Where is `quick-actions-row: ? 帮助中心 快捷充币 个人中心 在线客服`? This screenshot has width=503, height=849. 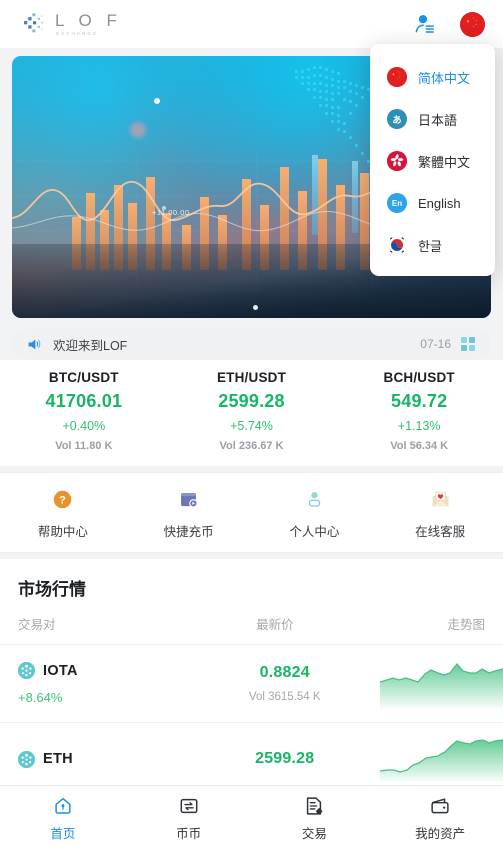 quick-actions-row: ? 帮助中心 快捷充币 个人中心 在线客服 is located at coordinates (251, 512).